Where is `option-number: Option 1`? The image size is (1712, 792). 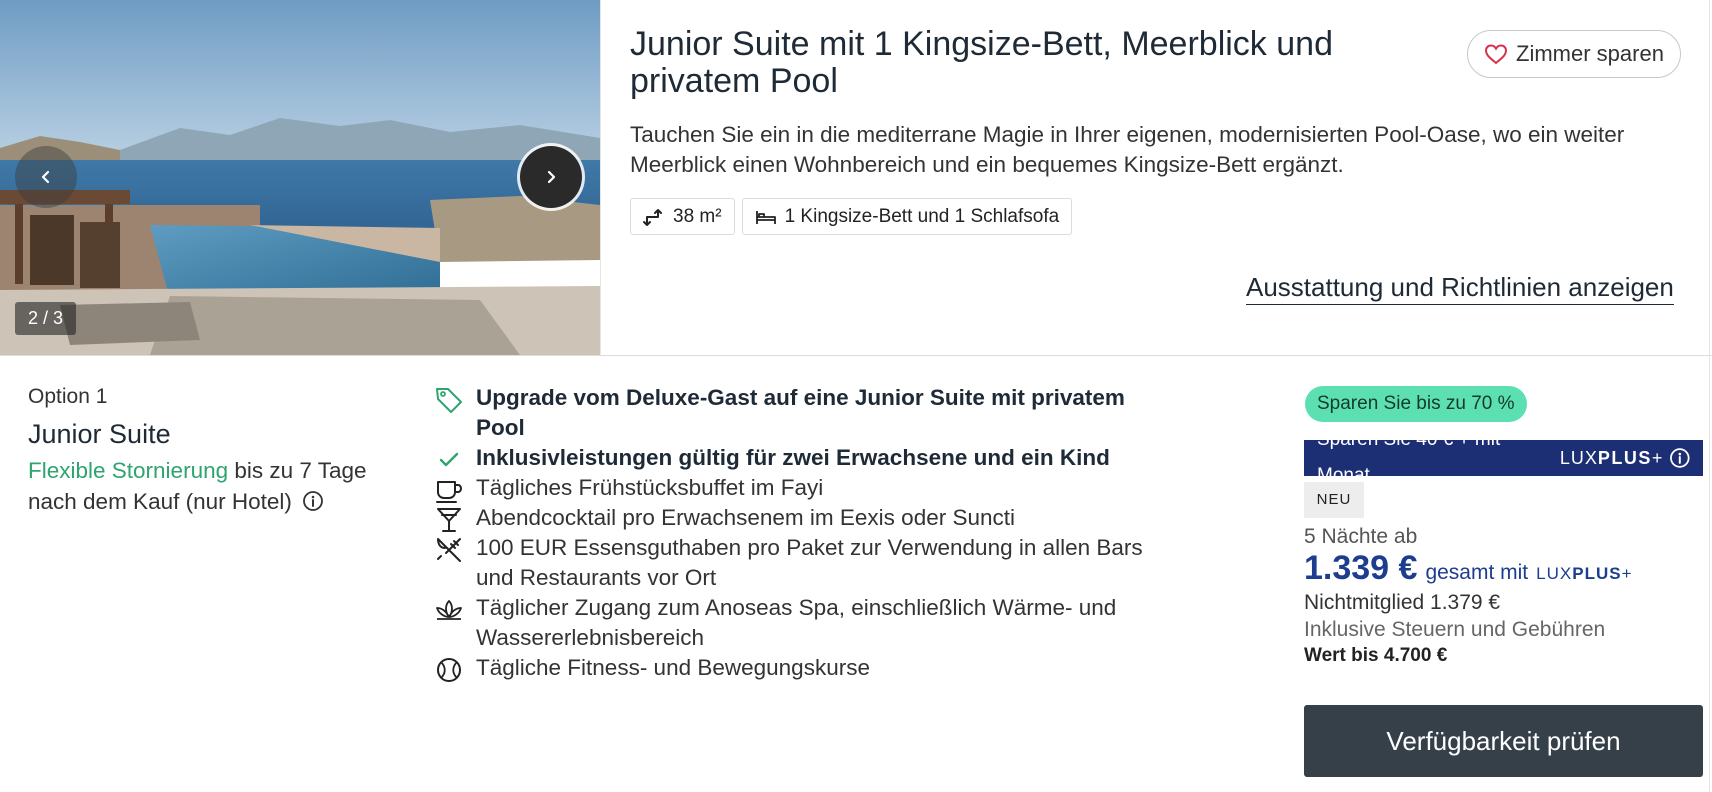 option-number: Option 1 is located at coordinates (68, 396).